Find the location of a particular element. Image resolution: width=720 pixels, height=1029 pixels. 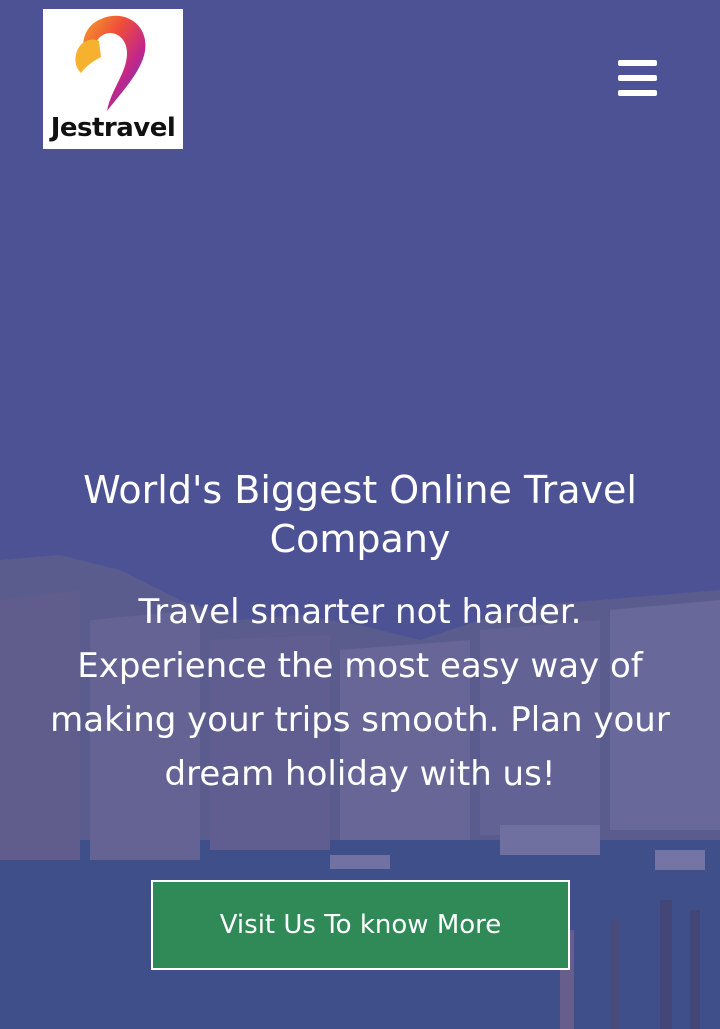

brand-logo: Jestravel is located at coordinates (113, 79).